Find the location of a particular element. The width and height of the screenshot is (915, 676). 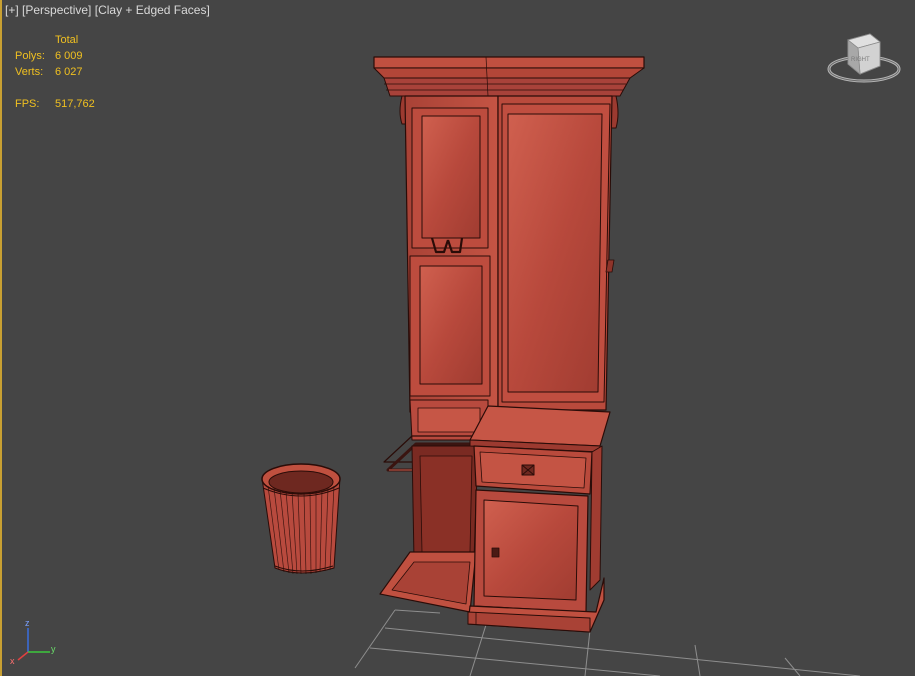

waste-basket-model is located at coordinates (301, 519).